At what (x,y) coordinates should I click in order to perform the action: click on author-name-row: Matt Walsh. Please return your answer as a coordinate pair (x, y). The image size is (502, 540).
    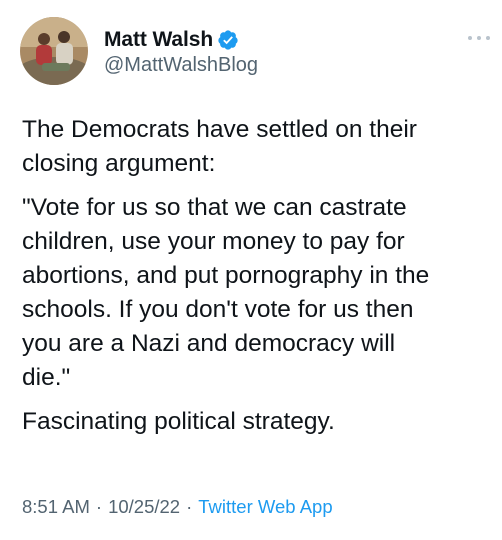
    Looking at the image, I should click on (171, 40).